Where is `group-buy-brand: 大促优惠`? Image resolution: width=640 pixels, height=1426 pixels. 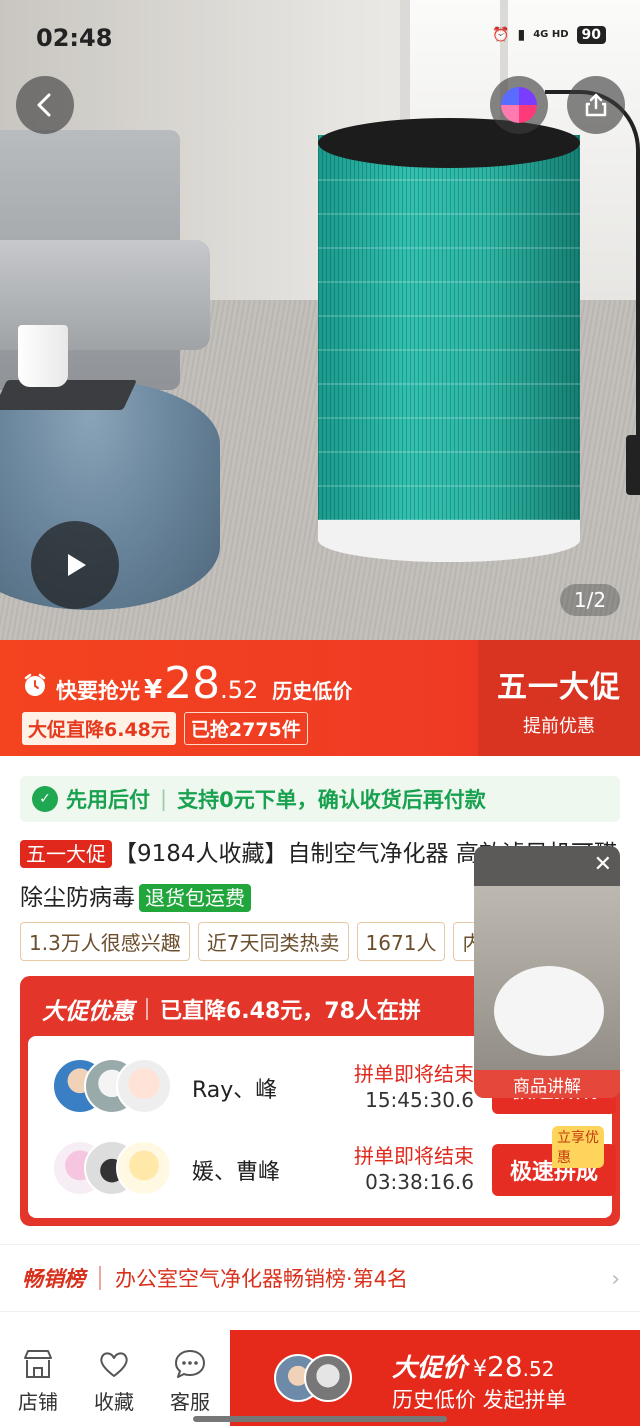
group-buy-brand: 大促优惠 is located at coordinates (88, 1012).